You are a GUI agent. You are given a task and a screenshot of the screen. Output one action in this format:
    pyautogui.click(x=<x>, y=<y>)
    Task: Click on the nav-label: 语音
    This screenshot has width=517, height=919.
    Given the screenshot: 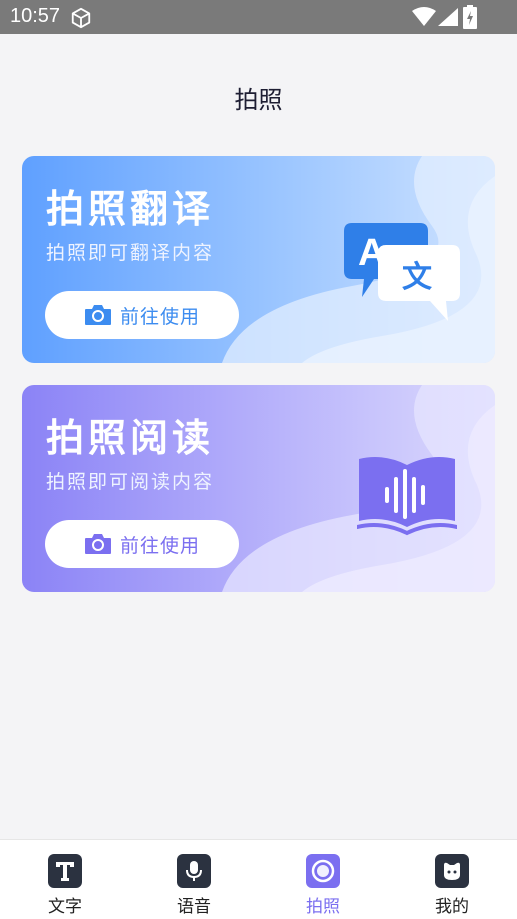 What is the action you would take?
    pyautogui.click(x=194, y=907)
    